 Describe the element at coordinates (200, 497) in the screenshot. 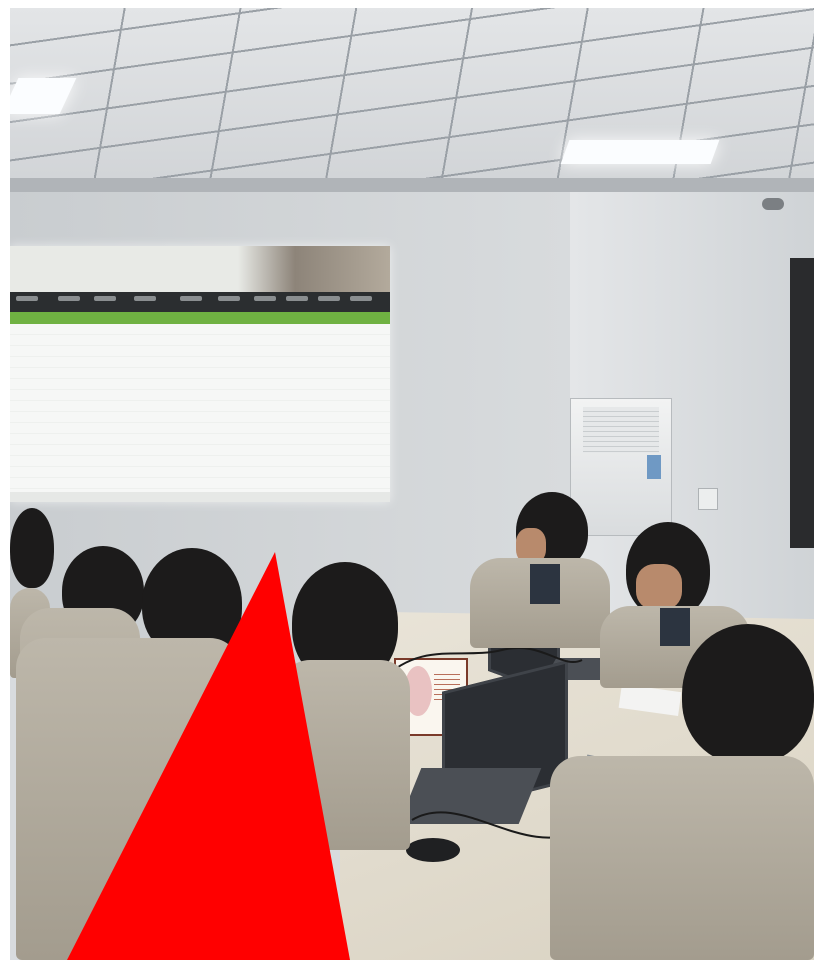

I see `projected-taskbar` at that location.